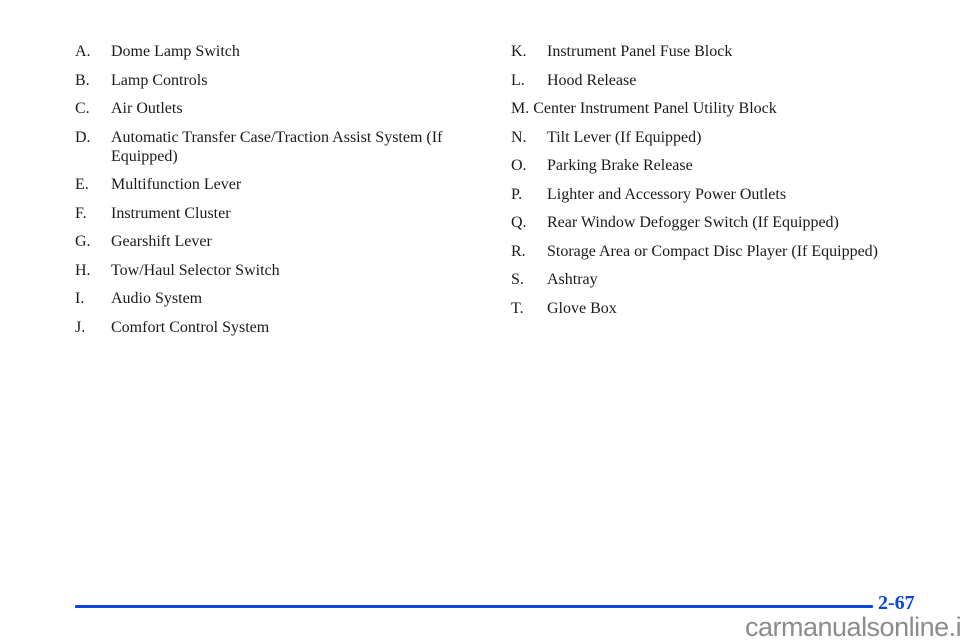 The width and height of the screenshot is (960, 643). Describe the element at coordinates (82, 108) in the screenshot. I see `legend-letter: C.` at that location.